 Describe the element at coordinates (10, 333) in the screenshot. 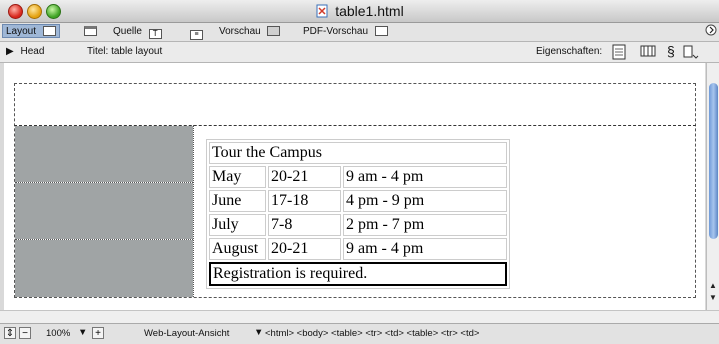

I see `zoom-stepper-icon: ⇕` at that location.